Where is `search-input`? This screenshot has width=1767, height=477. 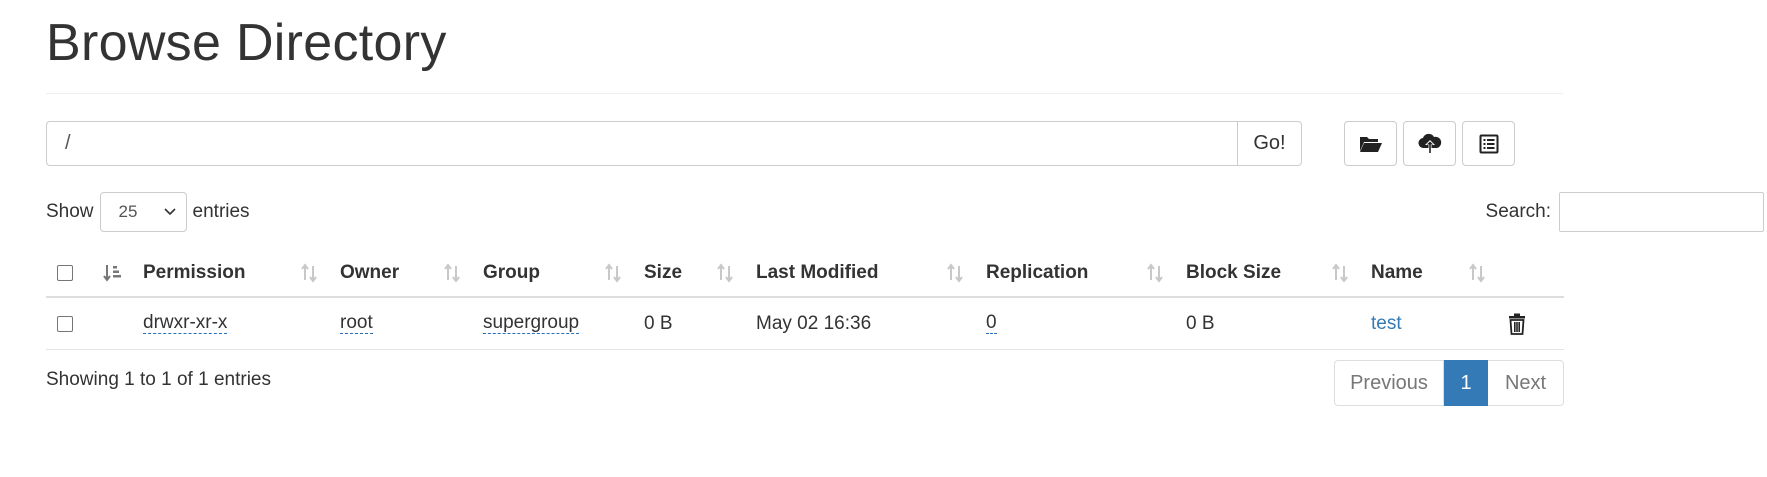 search-input is located at coordinates (1661, 212).